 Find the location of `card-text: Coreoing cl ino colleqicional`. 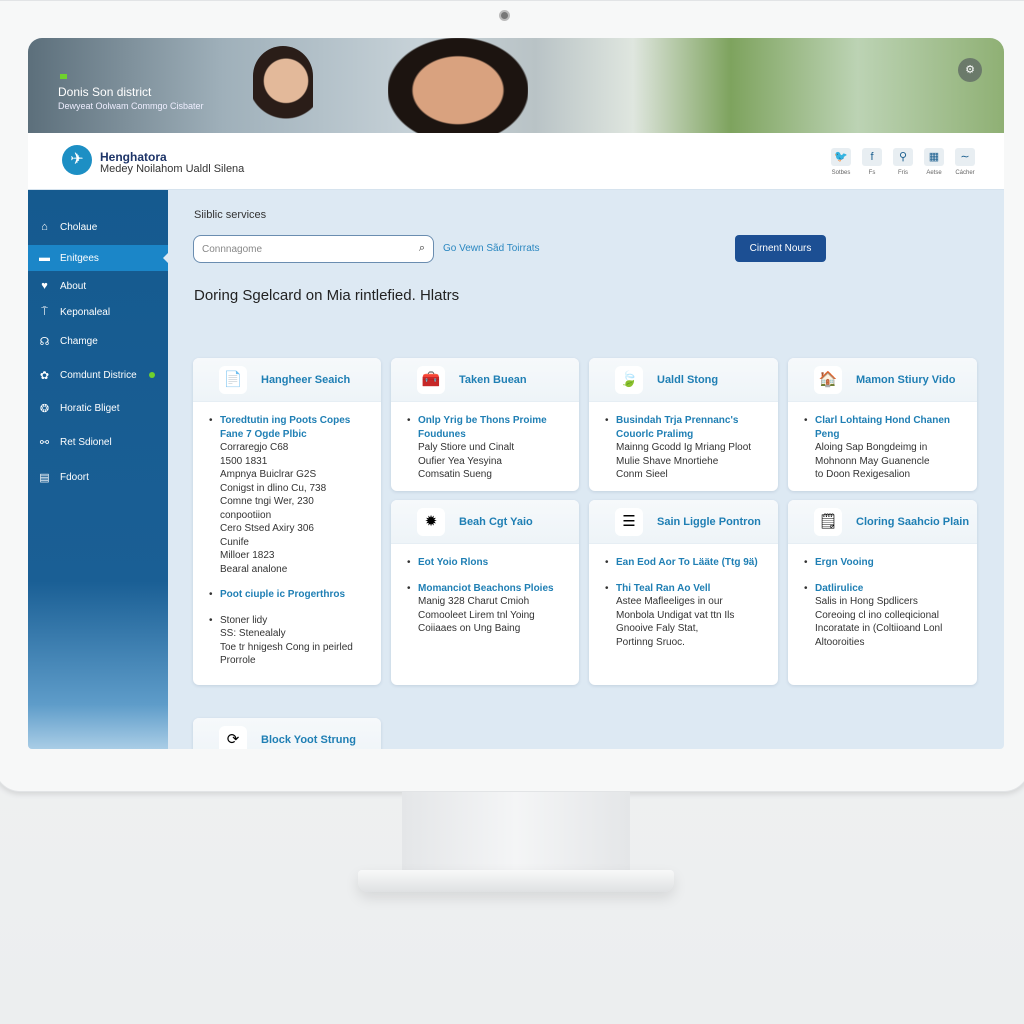

card-text: Coreoing cl ino colleqicional is located at coordinates (877, 615).